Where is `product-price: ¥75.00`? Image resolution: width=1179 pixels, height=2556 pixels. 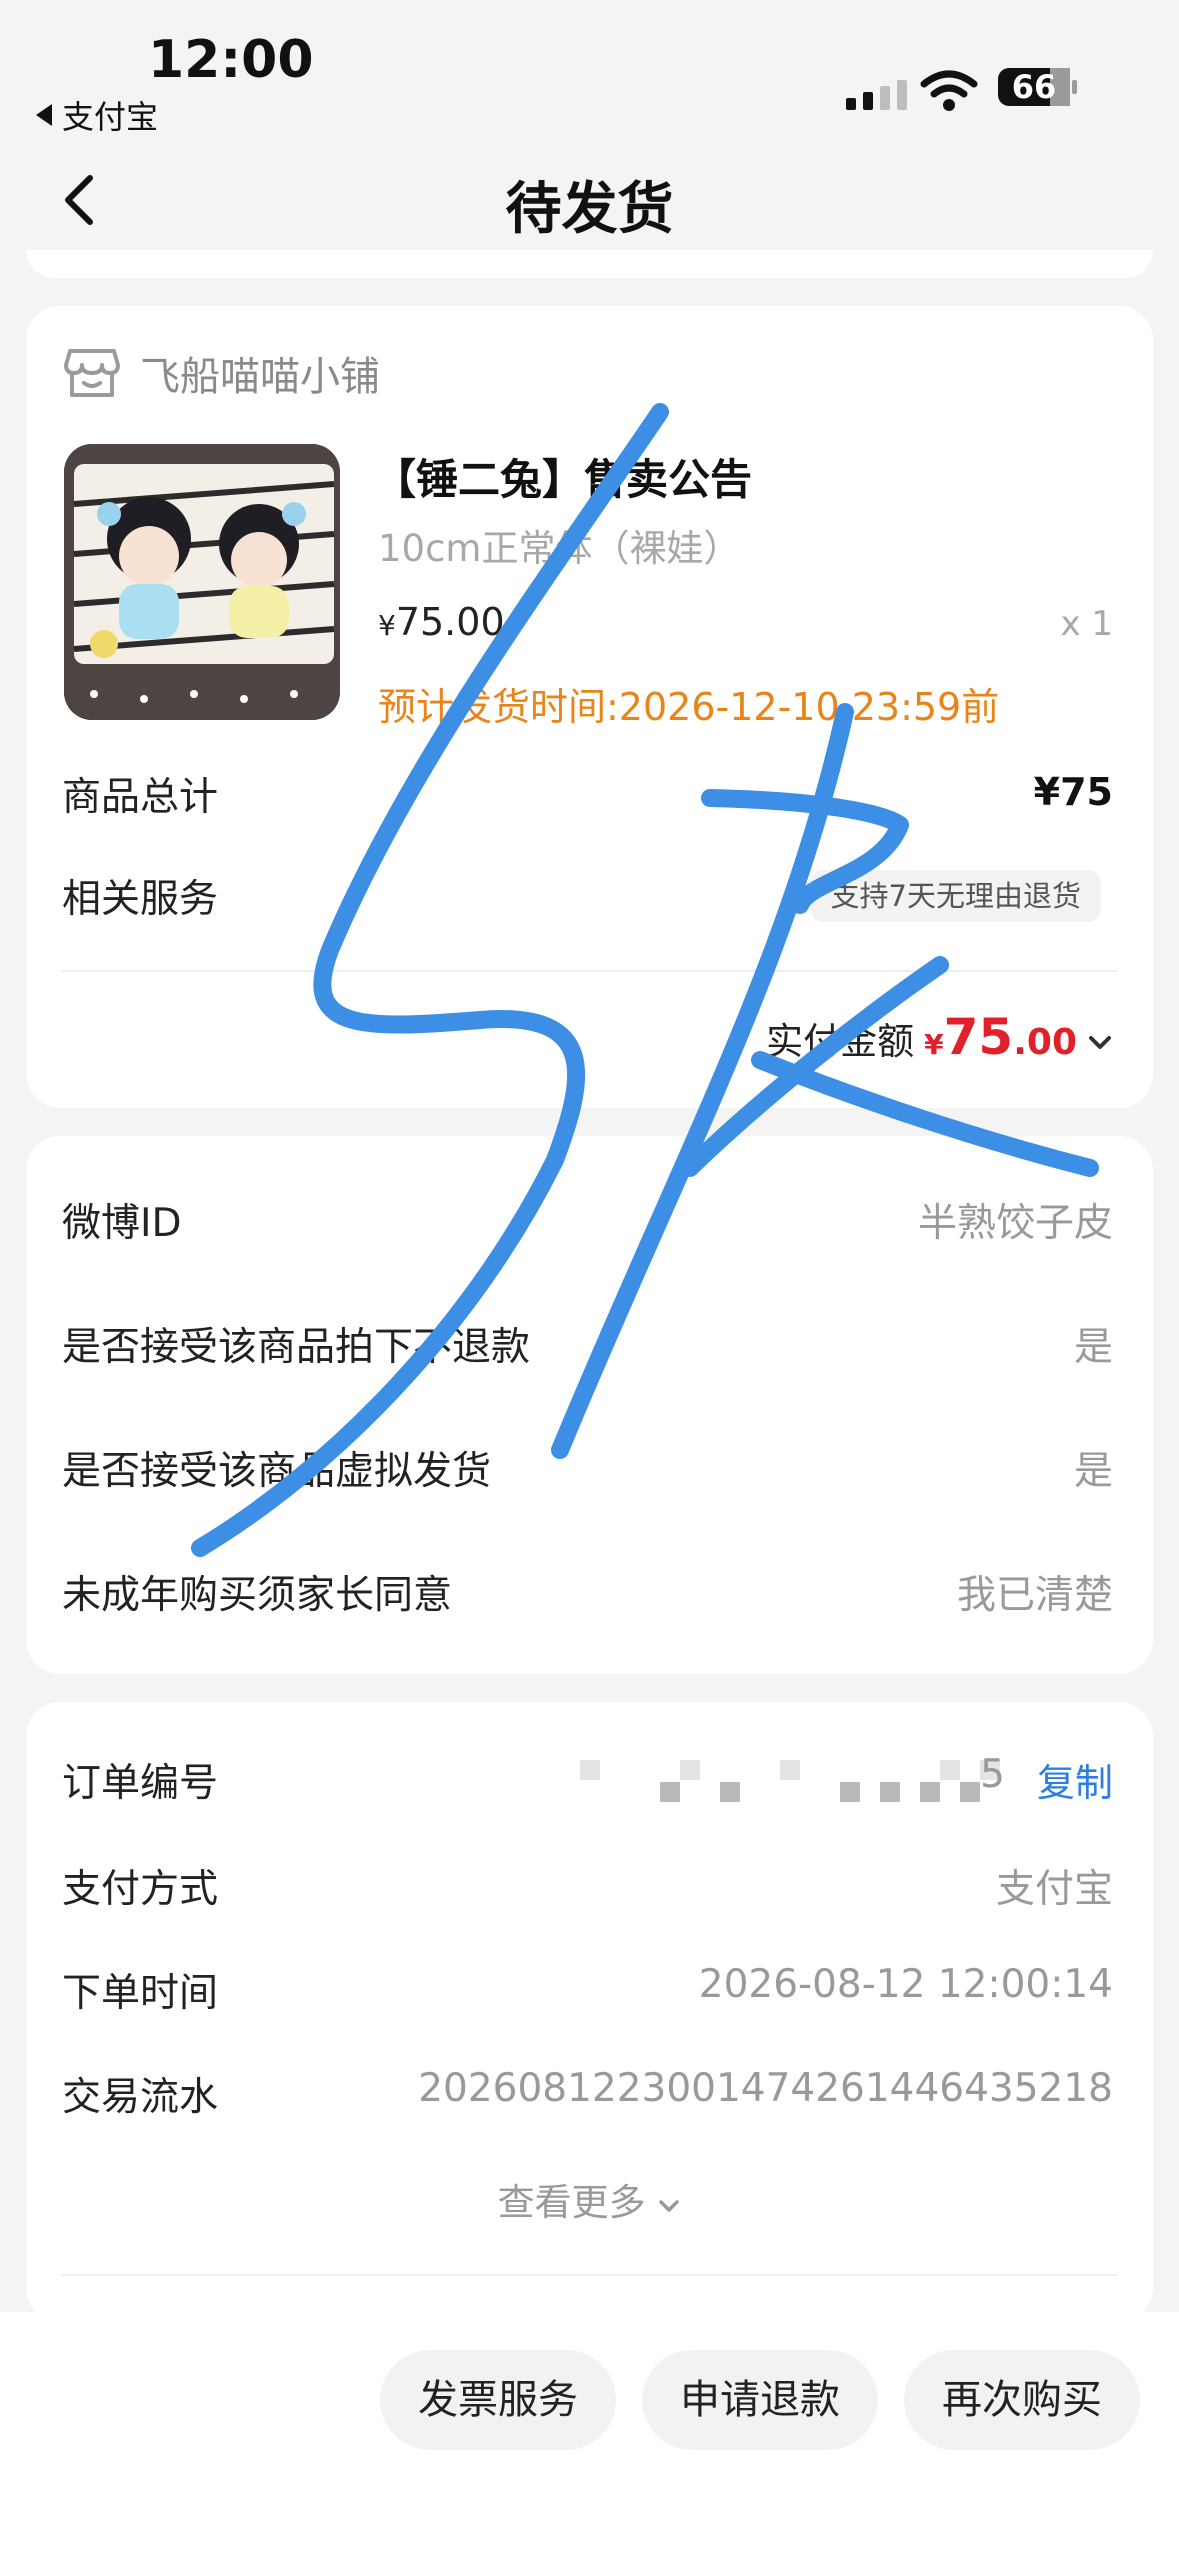
product-price: ¥75.00 is located at coordinates (441, 622).